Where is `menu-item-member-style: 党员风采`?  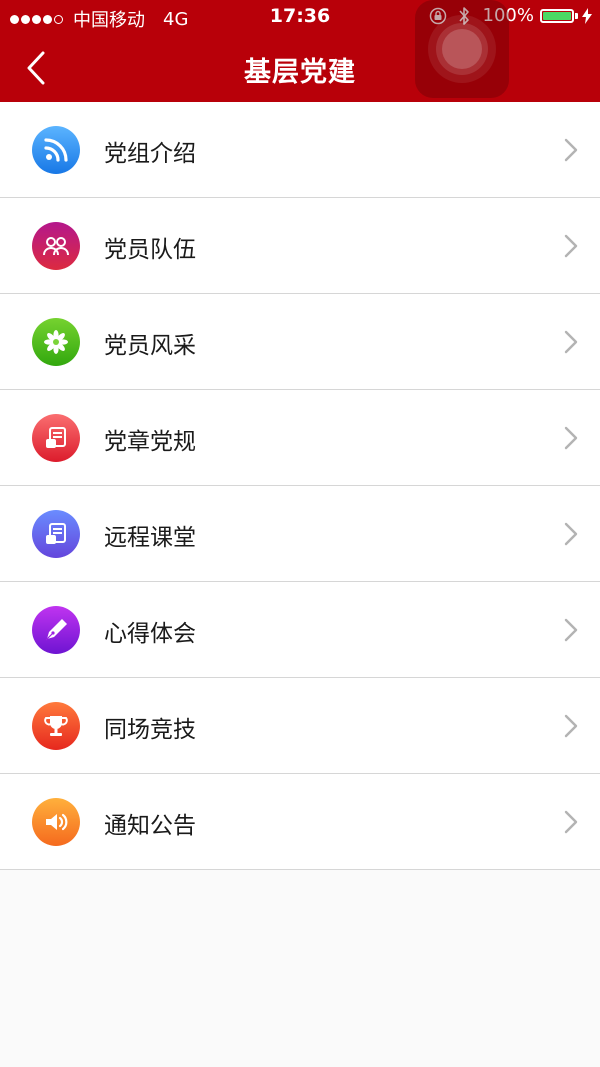 menu-item-member-style: 党员风采 is located at coordinates (300, 342).